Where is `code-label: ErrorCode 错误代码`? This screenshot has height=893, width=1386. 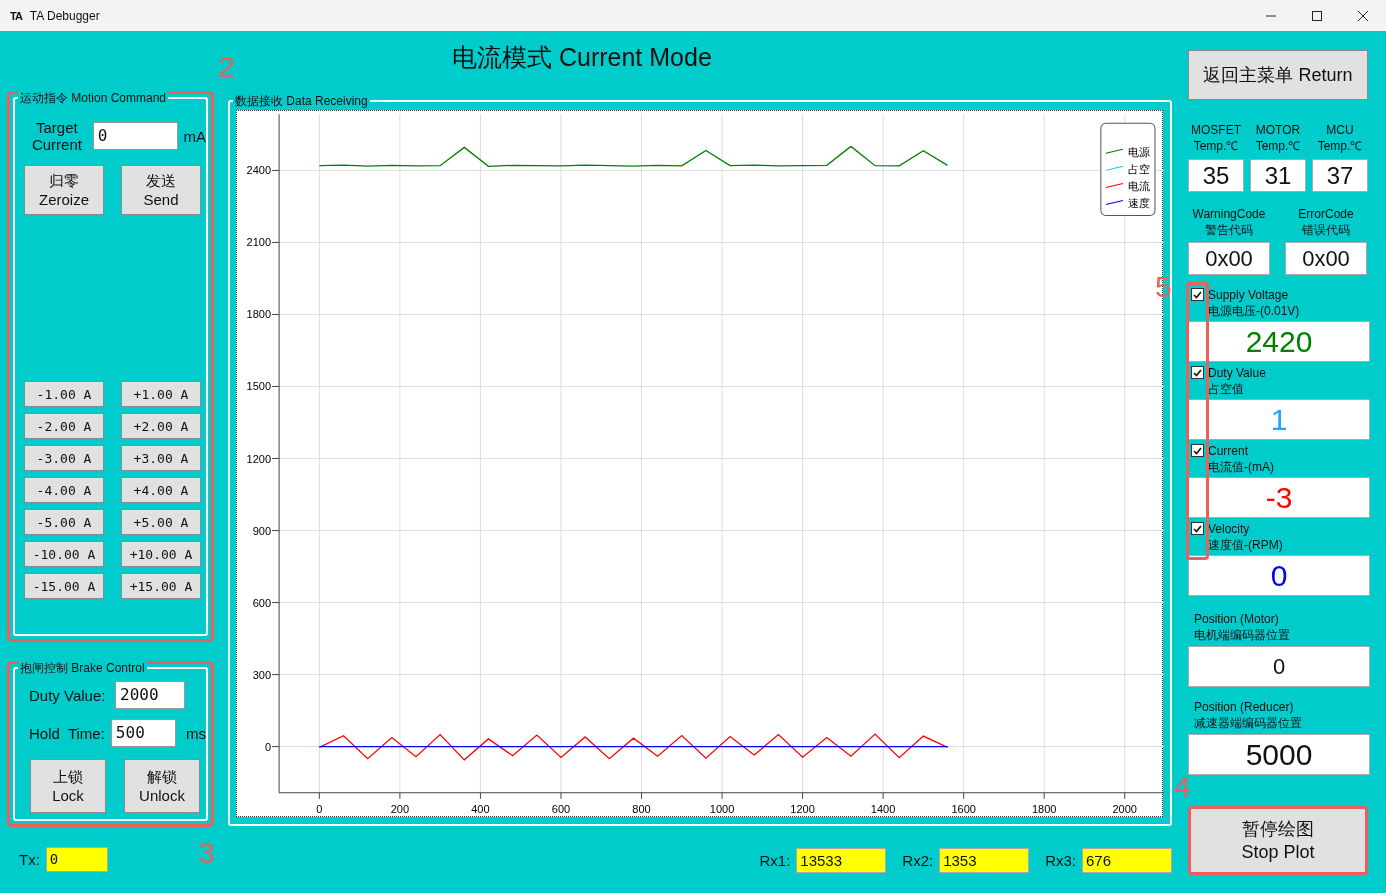
code-label: ErrorCode 错误代码 is located at coordinates (1326, 222).